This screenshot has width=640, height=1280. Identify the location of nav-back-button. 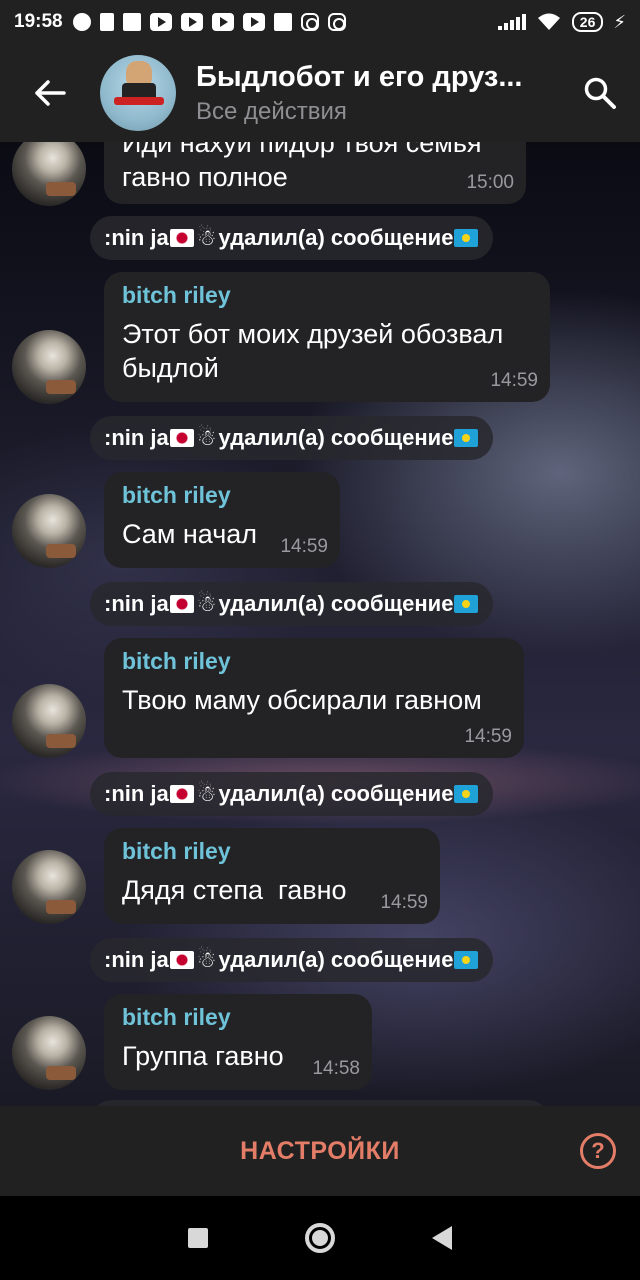
(441, 1238).